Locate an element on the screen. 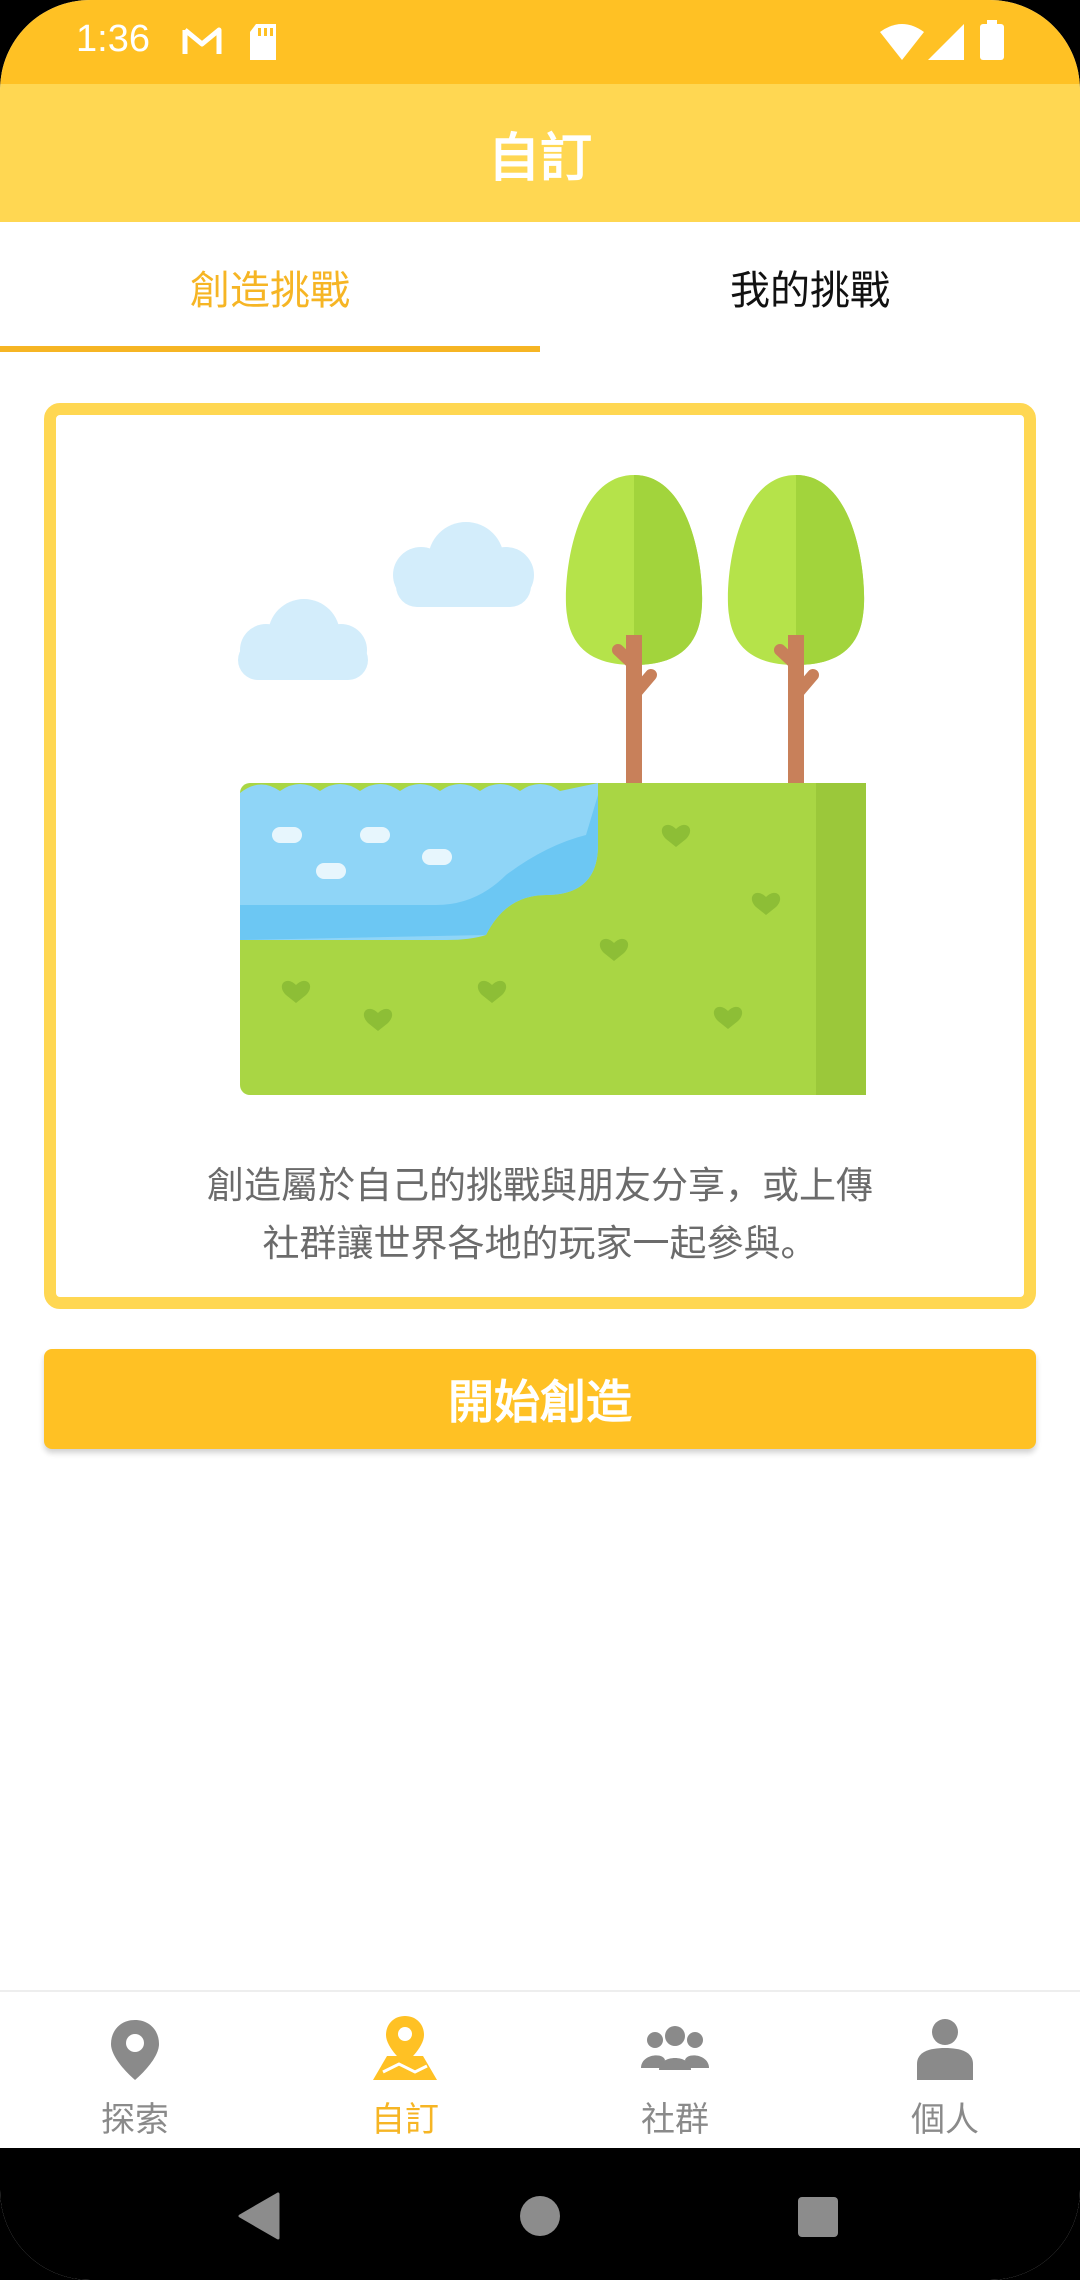 The width and height of the screenshot is (1080, 2280). group-icon is located at coordinates (675, 2048).